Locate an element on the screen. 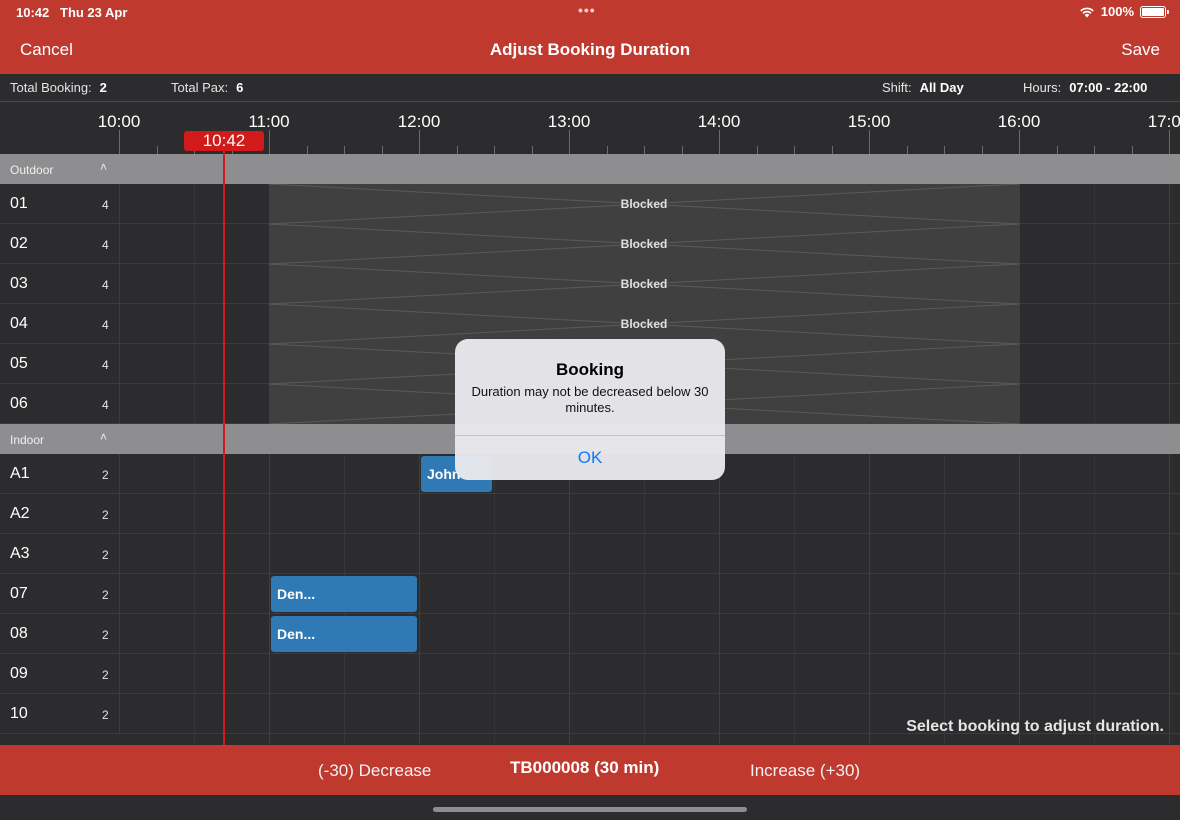 This screenshot has width=1180, height=820. hours: Hours: 07:00 - 22:00 is located at coordinates (1085, 87).